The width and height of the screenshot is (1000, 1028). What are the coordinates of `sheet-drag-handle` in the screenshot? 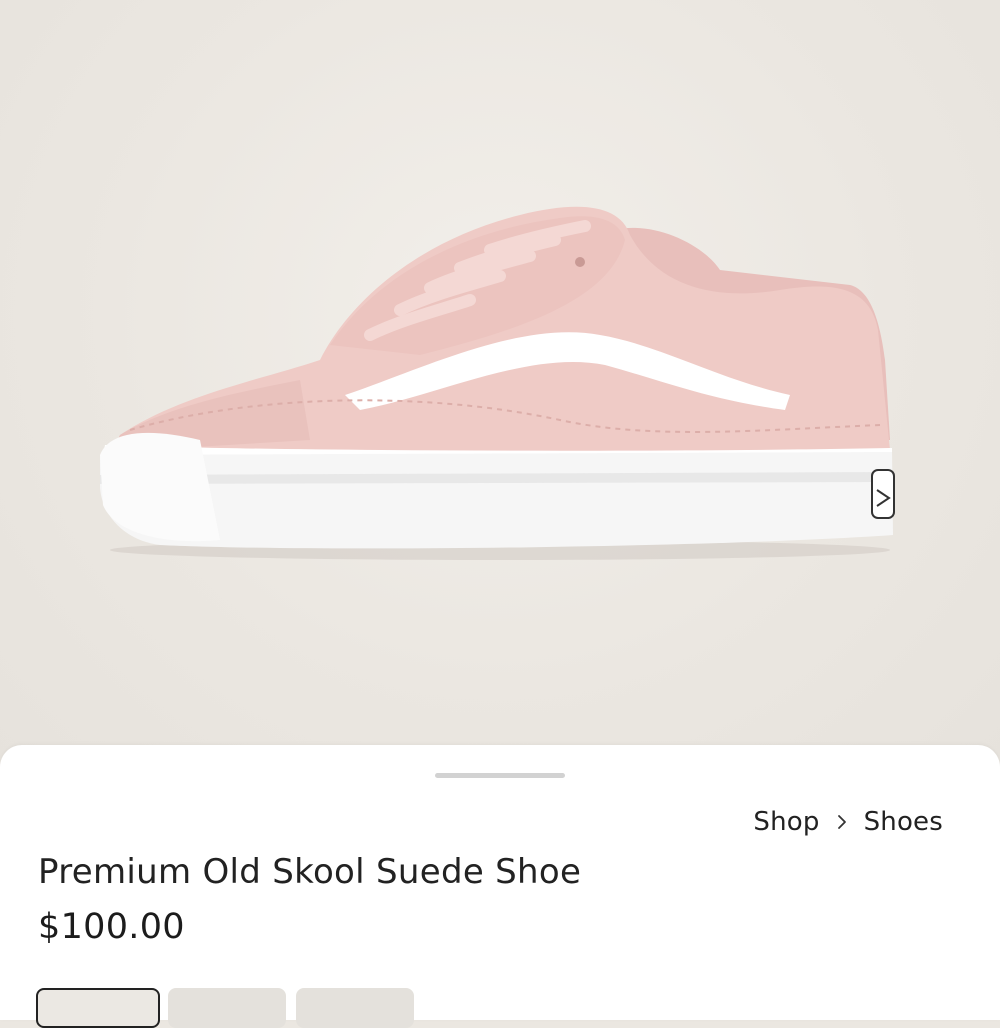 It's located at (500, 775).